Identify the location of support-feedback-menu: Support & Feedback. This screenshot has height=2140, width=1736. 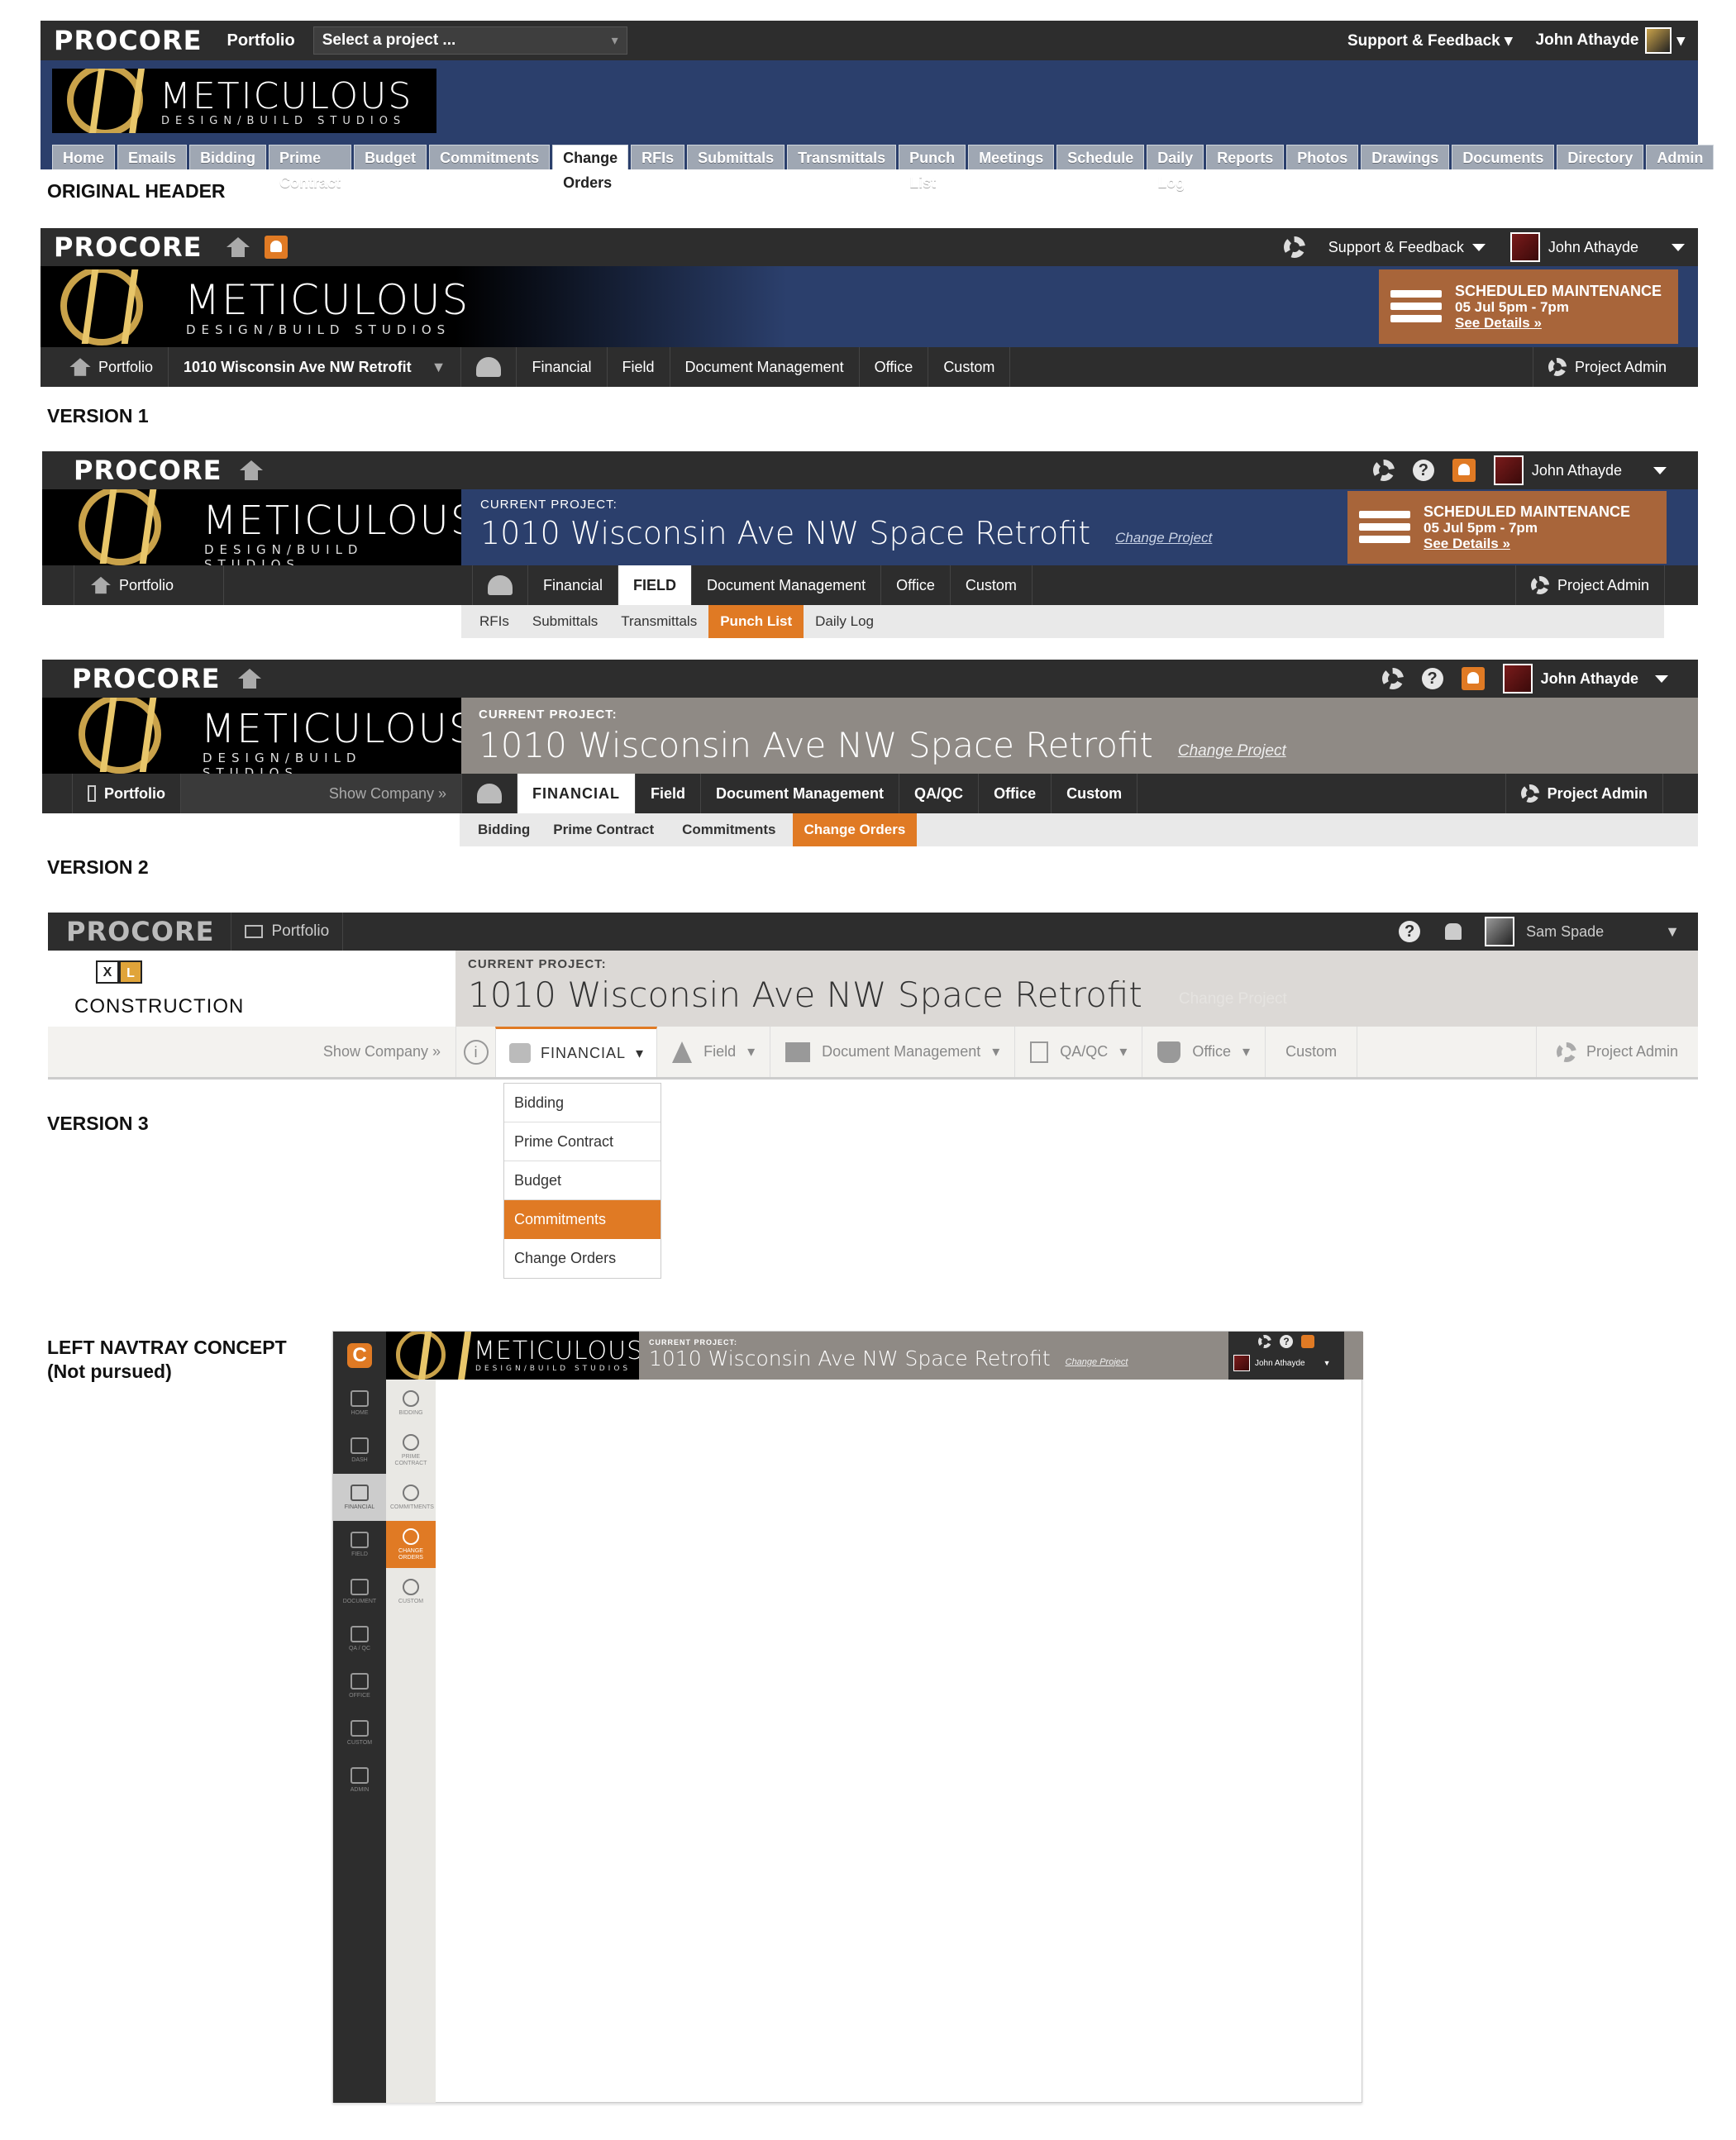
(1407, 247).